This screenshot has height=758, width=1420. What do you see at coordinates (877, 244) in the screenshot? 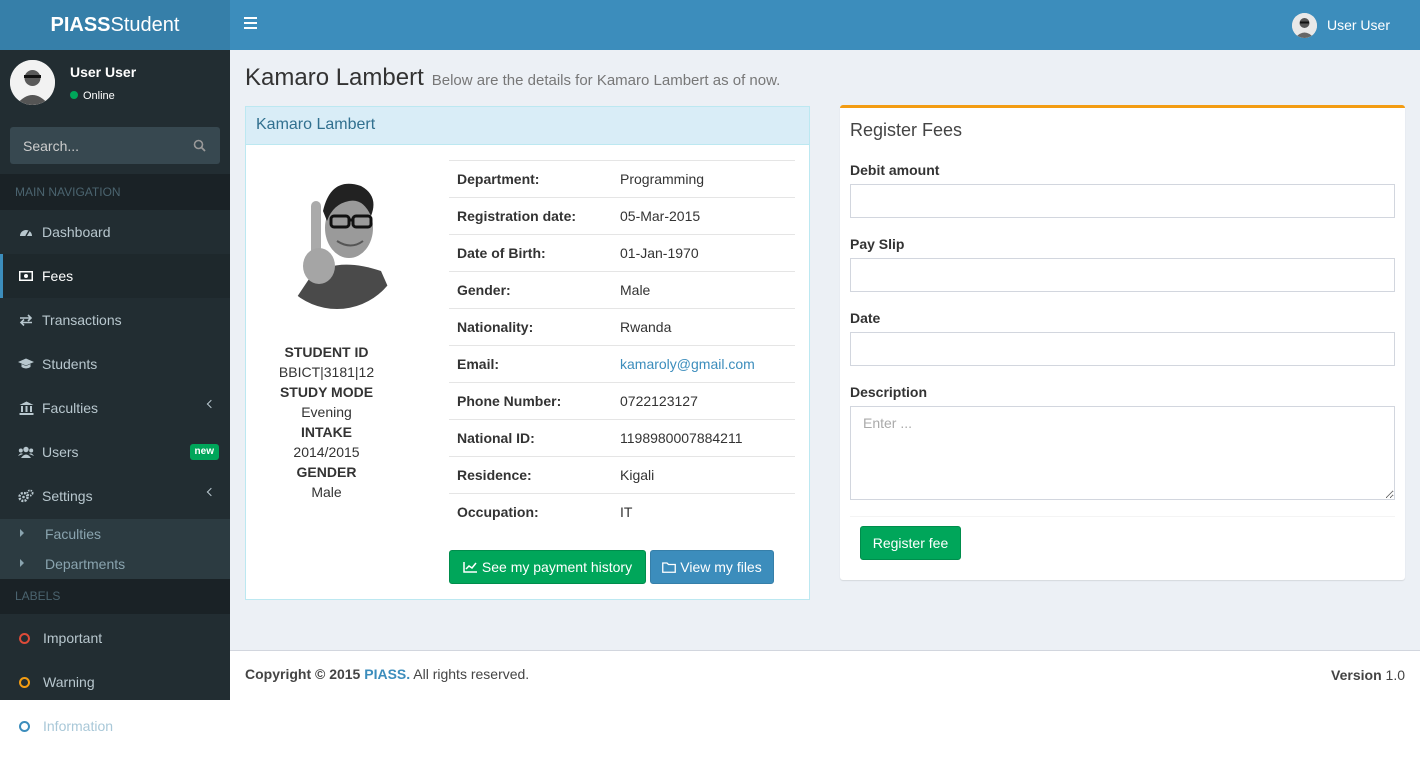
I see `pay-slip-label: Pay Slip` at bounding box center [877, 244].